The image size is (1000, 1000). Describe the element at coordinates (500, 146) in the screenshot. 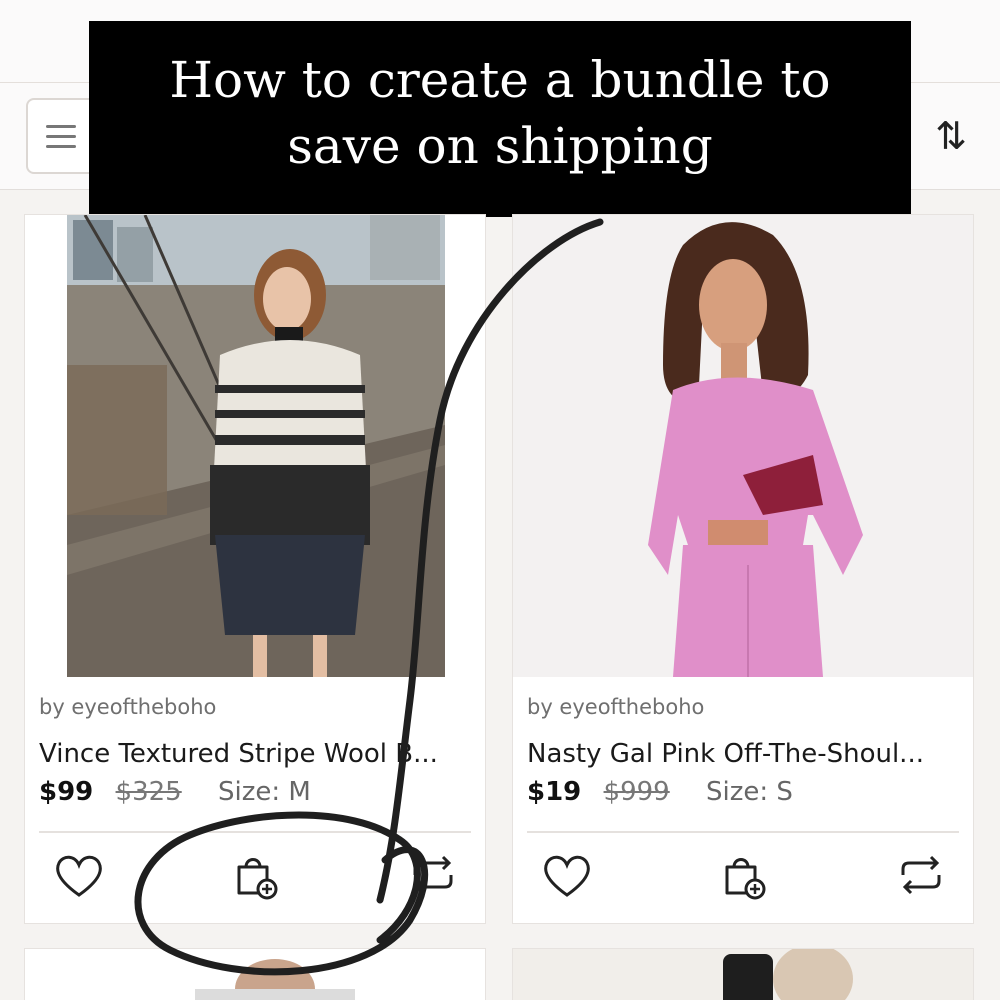

I see `banner-line-2: save on shipping` at that location.